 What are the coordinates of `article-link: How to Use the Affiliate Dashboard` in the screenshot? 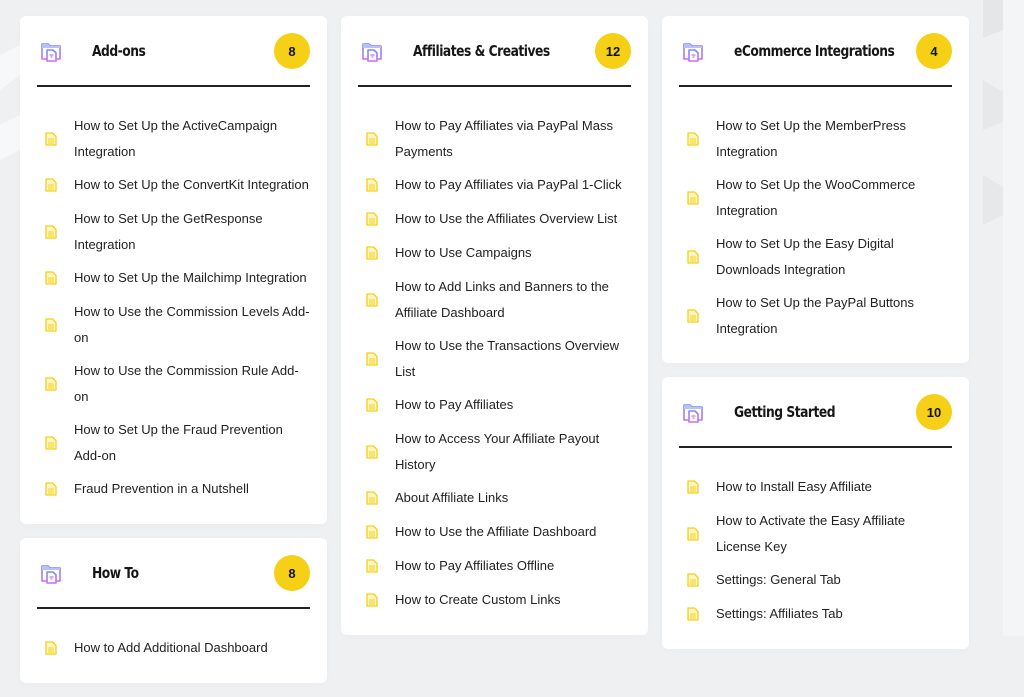 It's located at (495, 532).